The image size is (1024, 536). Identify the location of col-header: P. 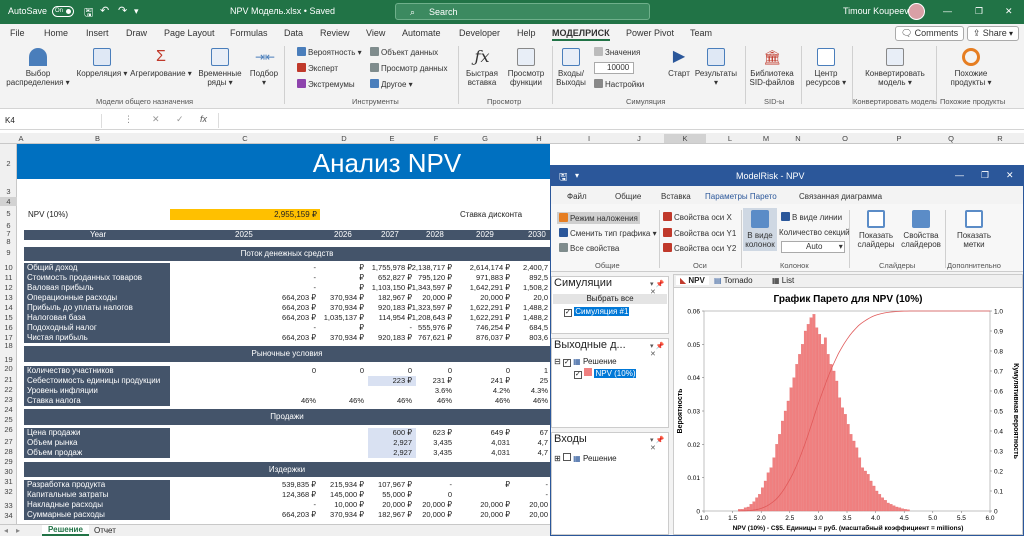
(899, 138).